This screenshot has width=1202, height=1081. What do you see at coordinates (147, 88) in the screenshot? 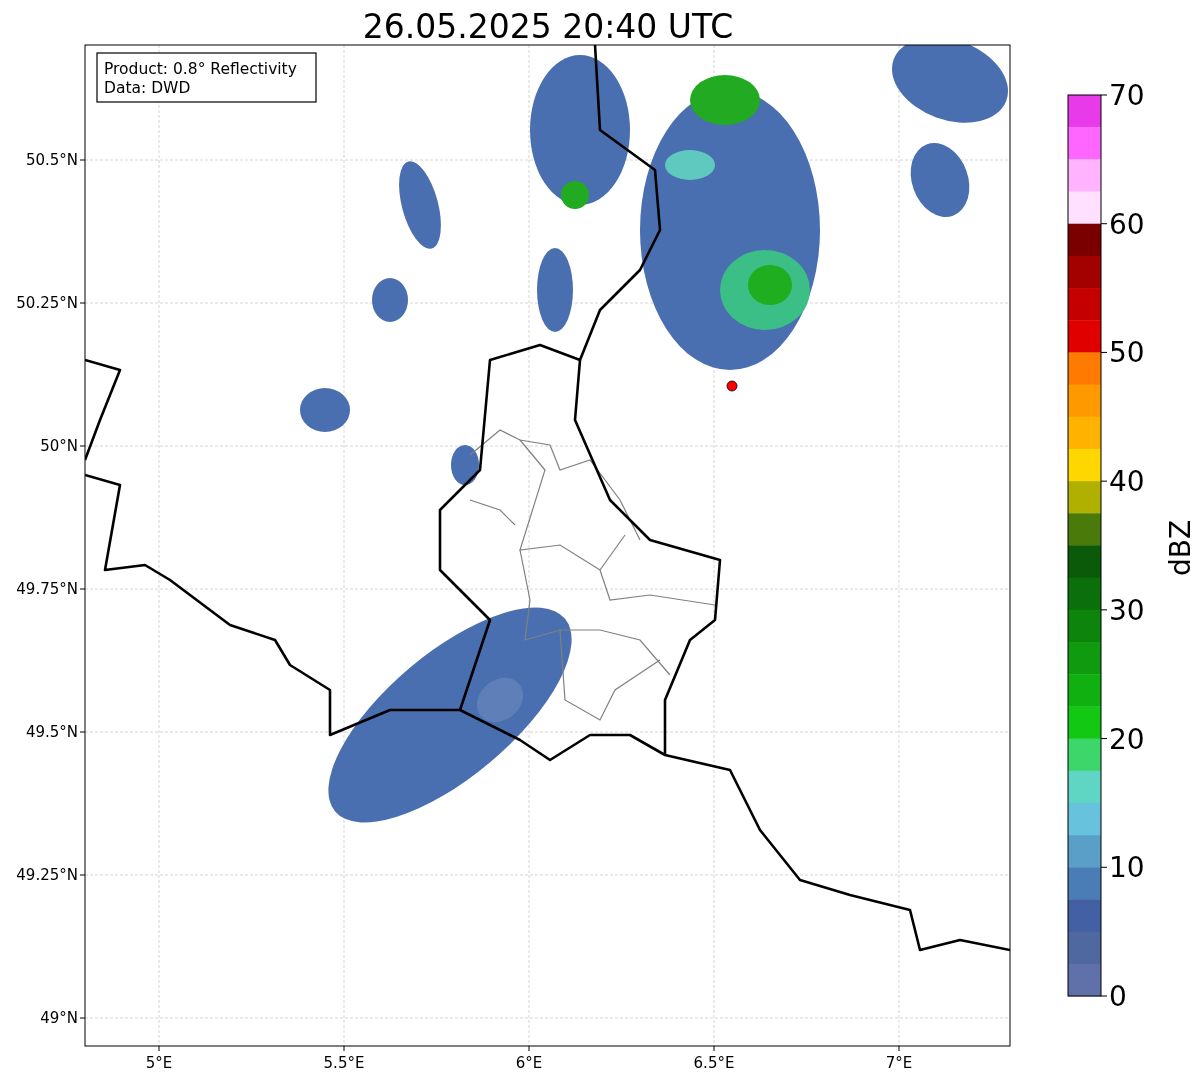
I see `info-text: Data: DWD` at bounding box center [147, 88].